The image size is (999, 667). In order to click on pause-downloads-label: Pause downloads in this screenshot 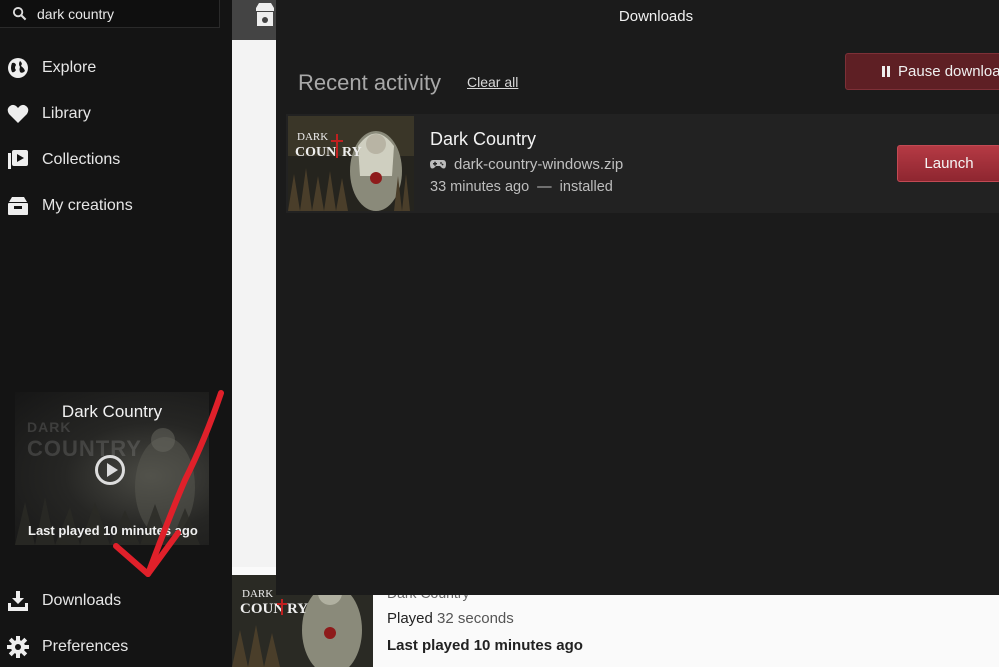, I will do `click(948, 71)`.